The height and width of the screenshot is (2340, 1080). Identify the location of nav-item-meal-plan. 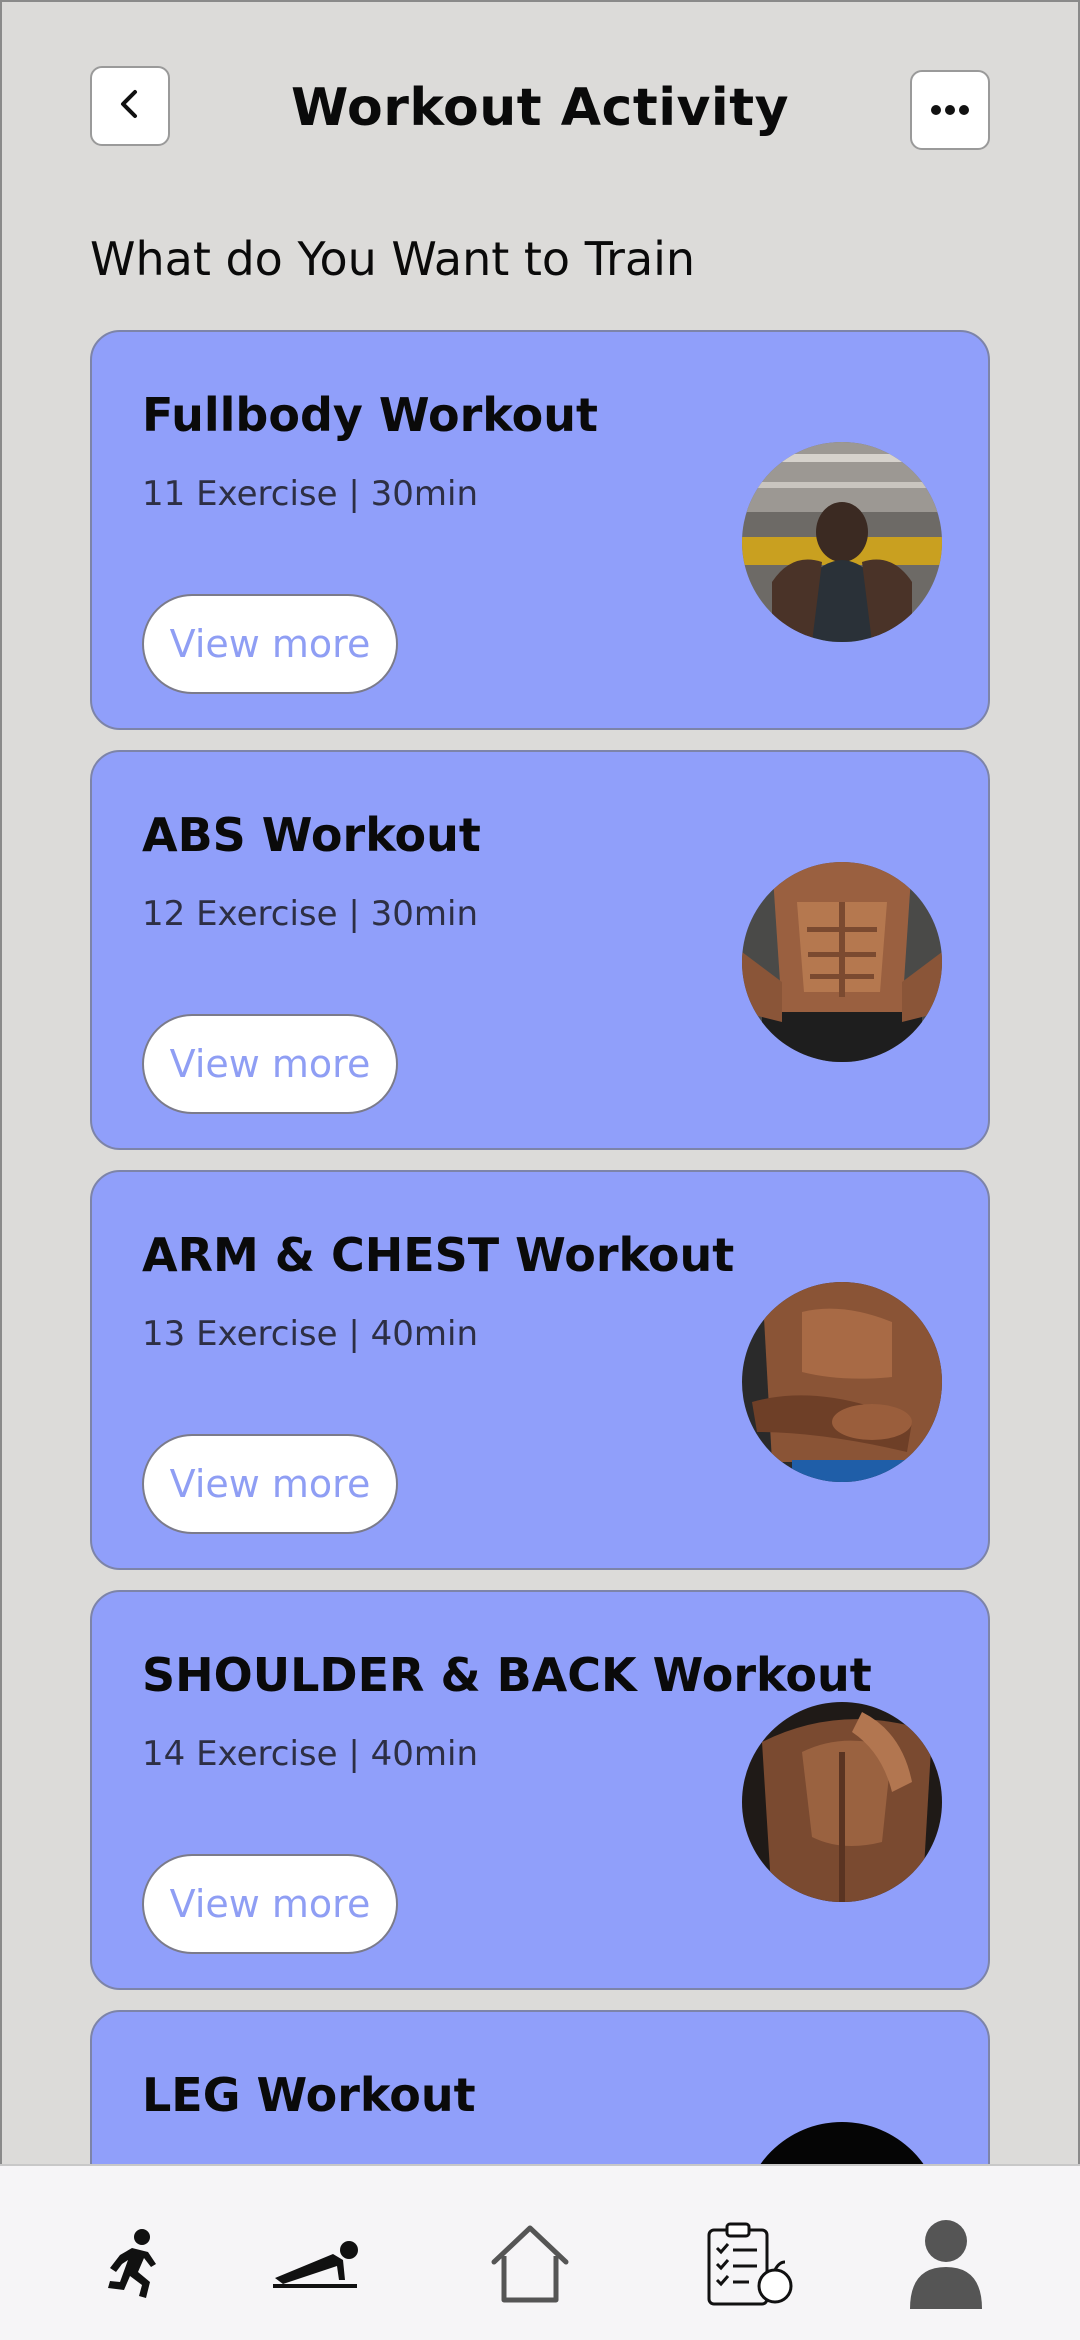
(750, 2266).